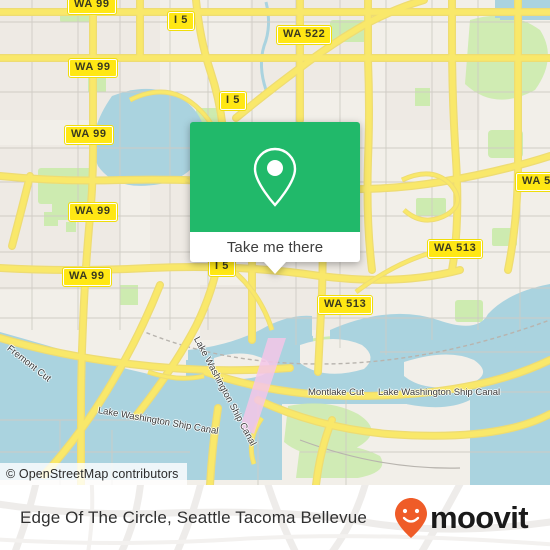 The image size is (550, 550). Describe the element at coordinates (304, 35) in the screenshot. I see `highway-shield: WA 522` at that location.